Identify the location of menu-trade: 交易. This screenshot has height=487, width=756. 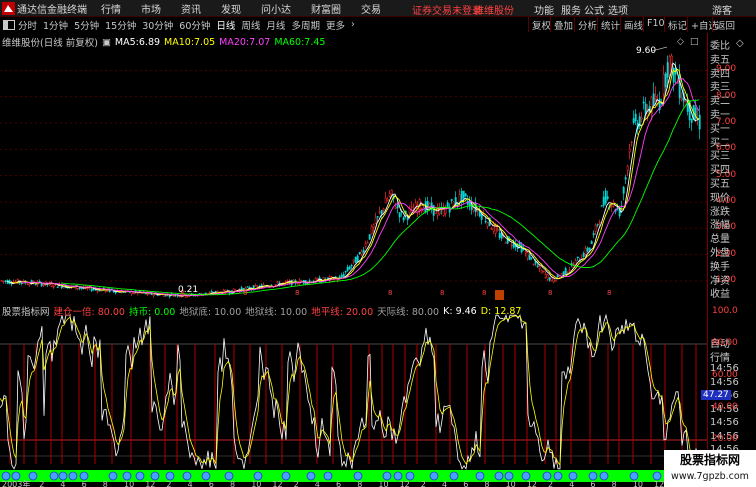
(371, 8).